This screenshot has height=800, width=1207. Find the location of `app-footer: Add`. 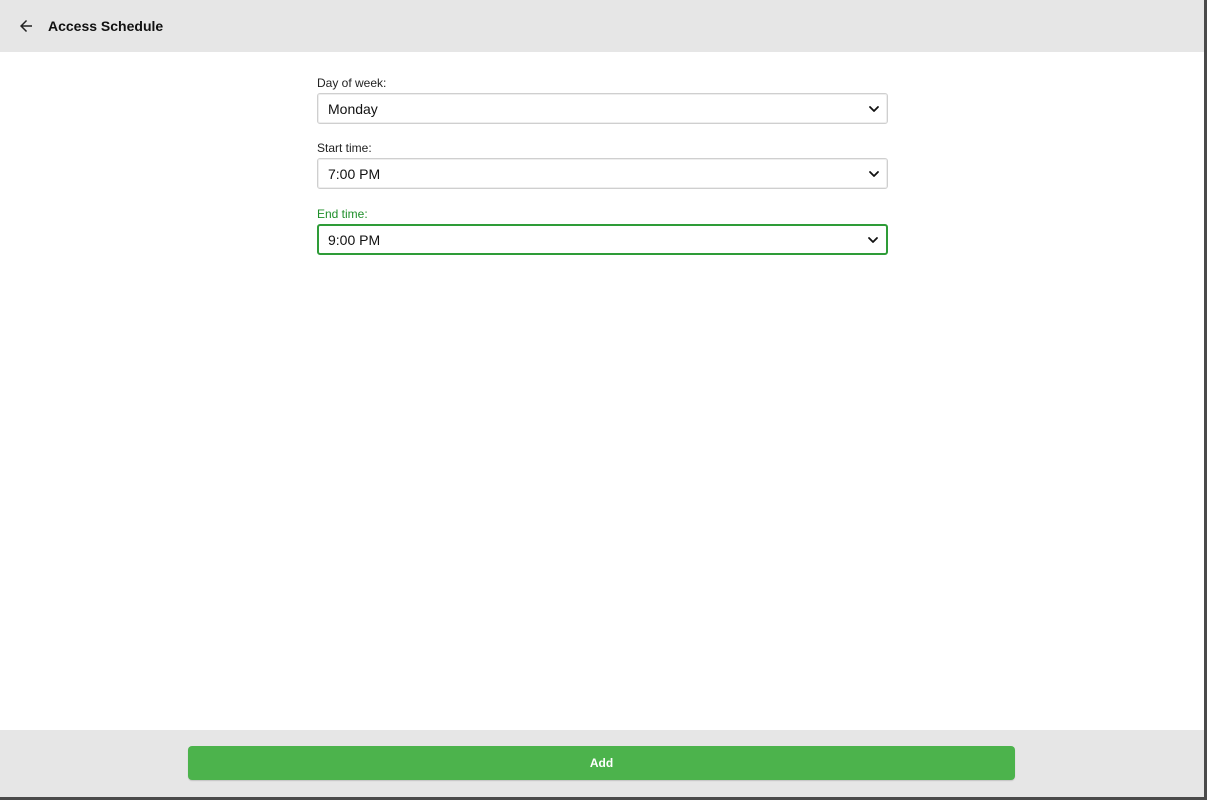

app-footer: Add is located at coordinates (602, 763).